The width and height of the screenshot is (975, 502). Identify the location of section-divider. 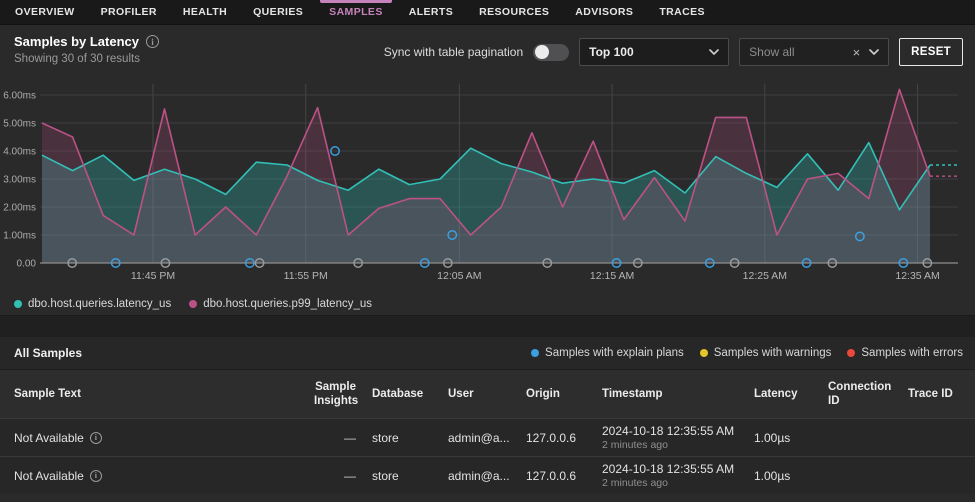
(487, 326).